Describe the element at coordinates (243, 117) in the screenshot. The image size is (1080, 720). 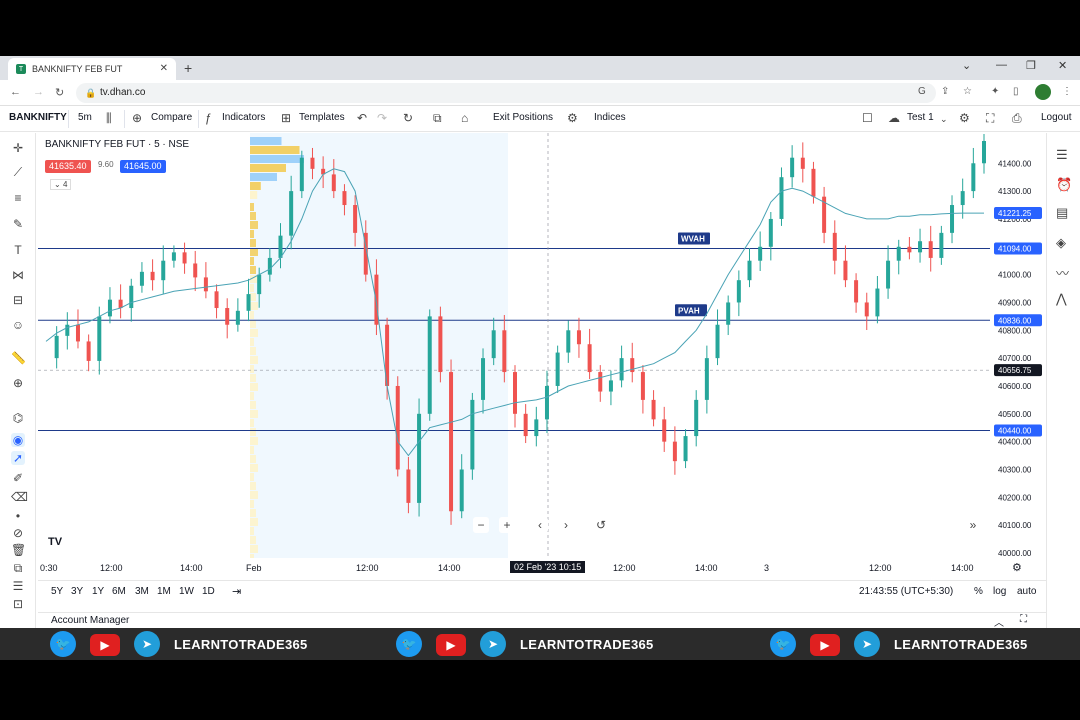
I see `indicators-button: Indicators` at that location.